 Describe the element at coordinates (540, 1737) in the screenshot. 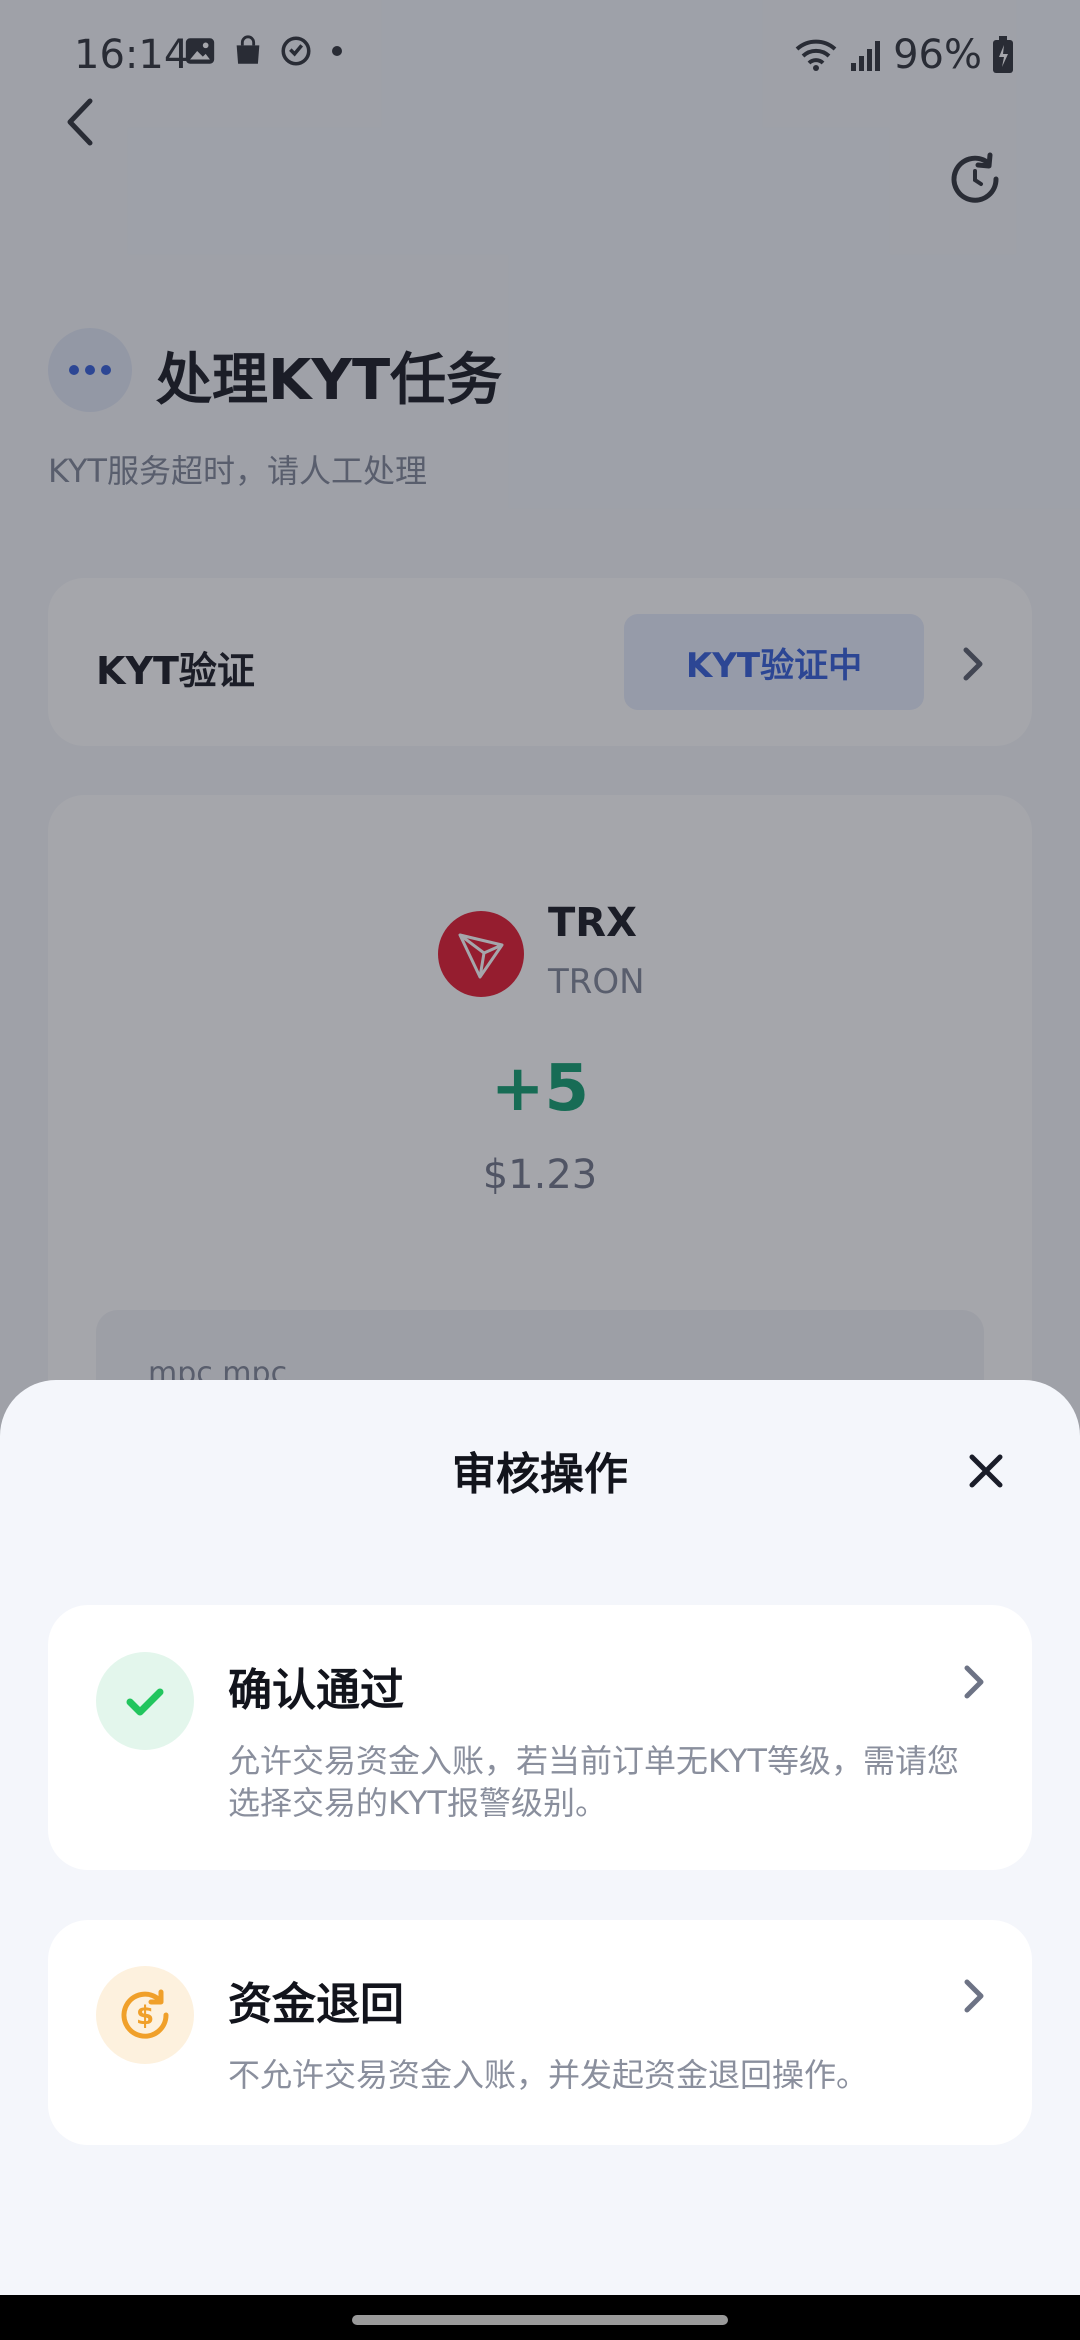

I see `option-approve` at that location.